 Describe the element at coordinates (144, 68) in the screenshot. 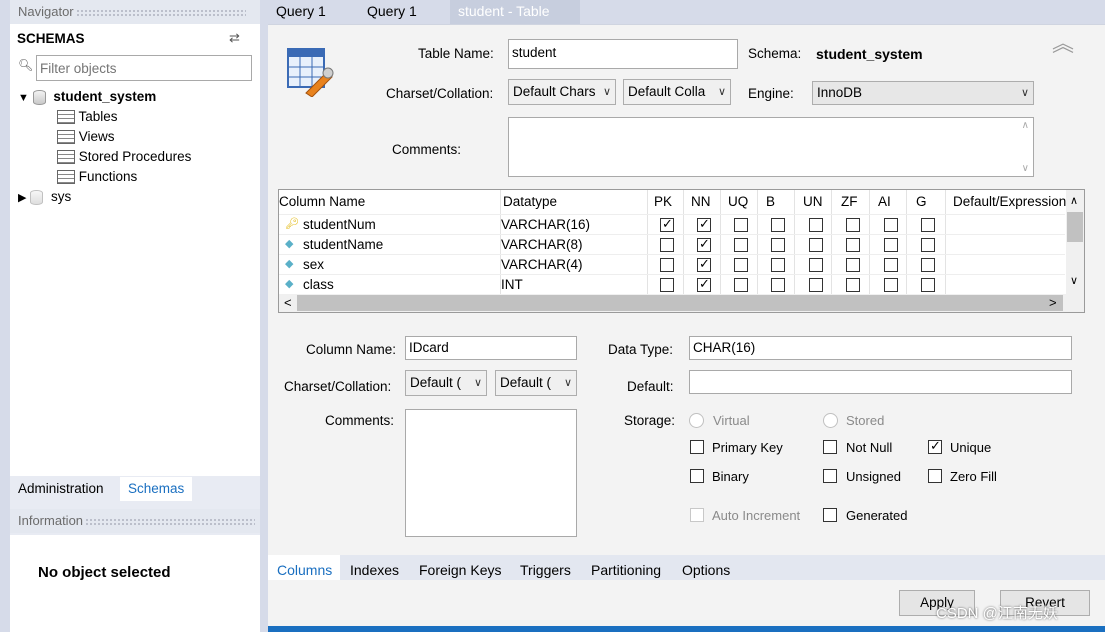

I see `filter-objects-input` at that location.